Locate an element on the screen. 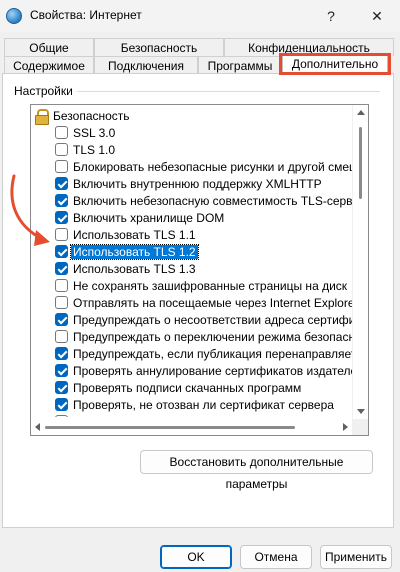 This screenshot has width=400, height=572. horizontal-scrollbar is located at coordinates (199, 427).